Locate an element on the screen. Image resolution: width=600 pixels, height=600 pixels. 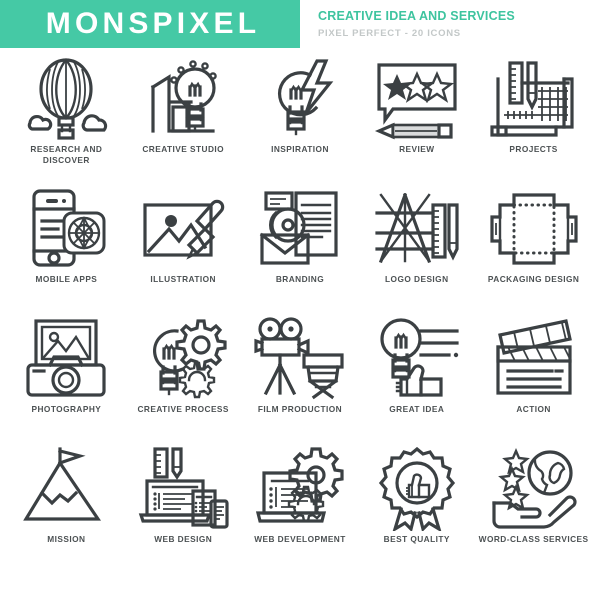
hot-air-balloon-icon is located at coordinates (66, 99).